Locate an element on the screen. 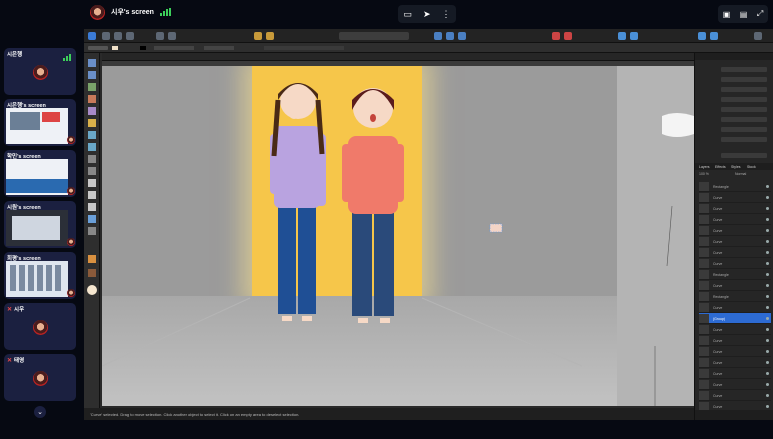  shape-tool-icon is located at coordinates (92, 183).